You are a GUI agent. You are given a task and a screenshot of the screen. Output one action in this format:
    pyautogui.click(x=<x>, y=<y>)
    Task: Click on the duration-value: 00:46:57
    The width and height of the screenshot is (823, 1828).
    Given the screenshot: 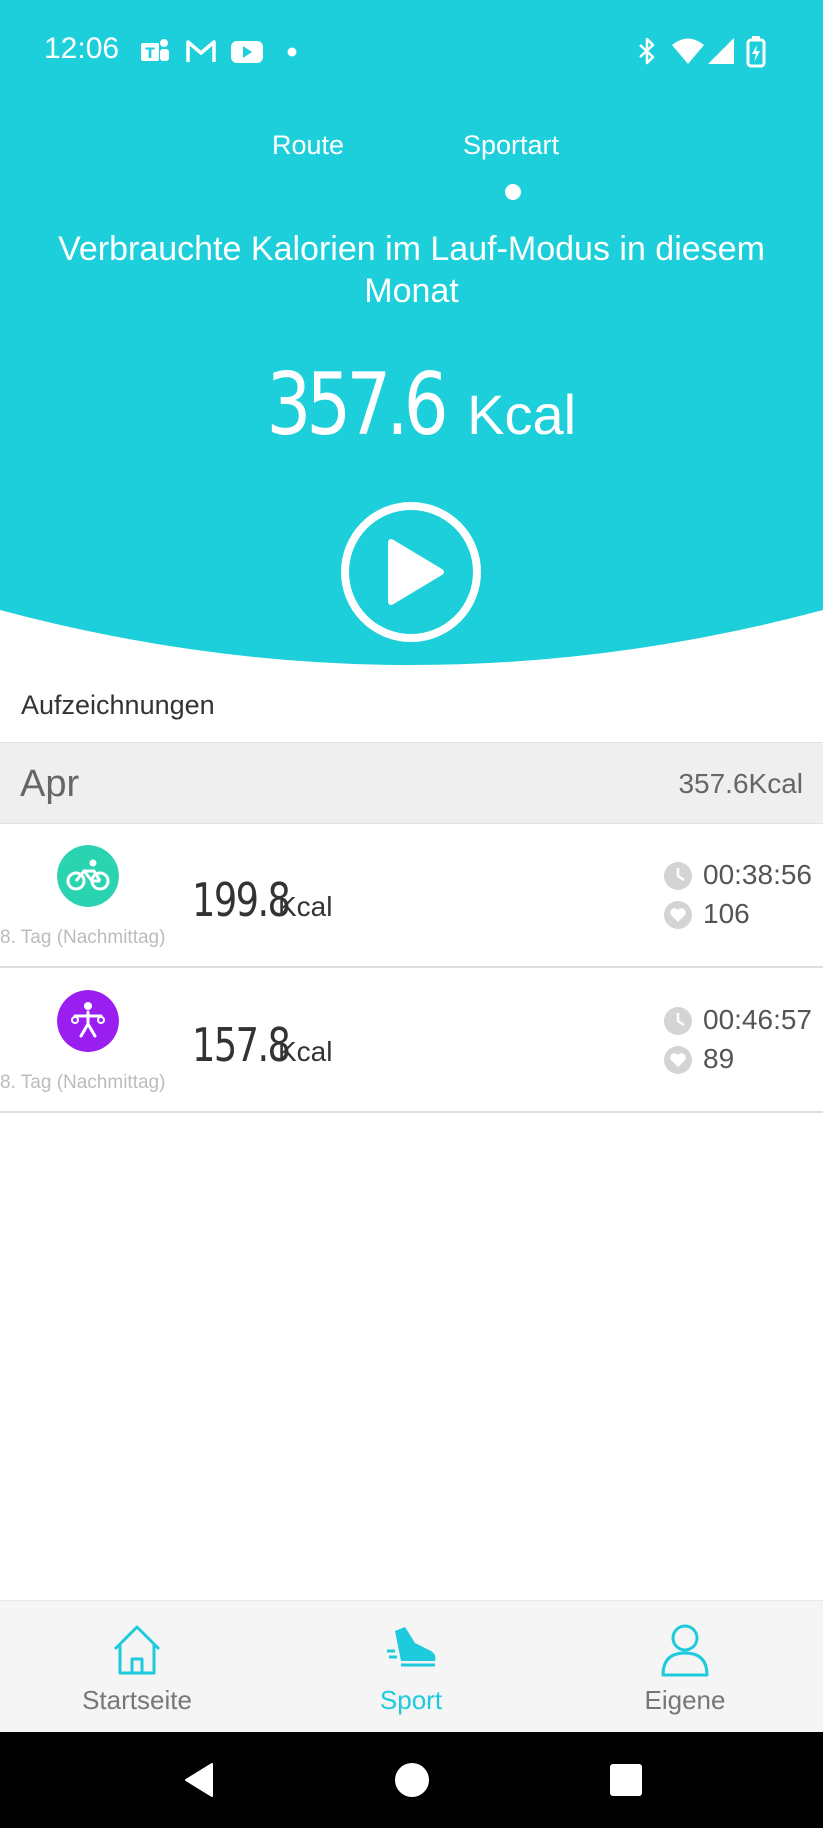 What is the action you would take?
    pyautogui.click(x=757, y=1019)
    